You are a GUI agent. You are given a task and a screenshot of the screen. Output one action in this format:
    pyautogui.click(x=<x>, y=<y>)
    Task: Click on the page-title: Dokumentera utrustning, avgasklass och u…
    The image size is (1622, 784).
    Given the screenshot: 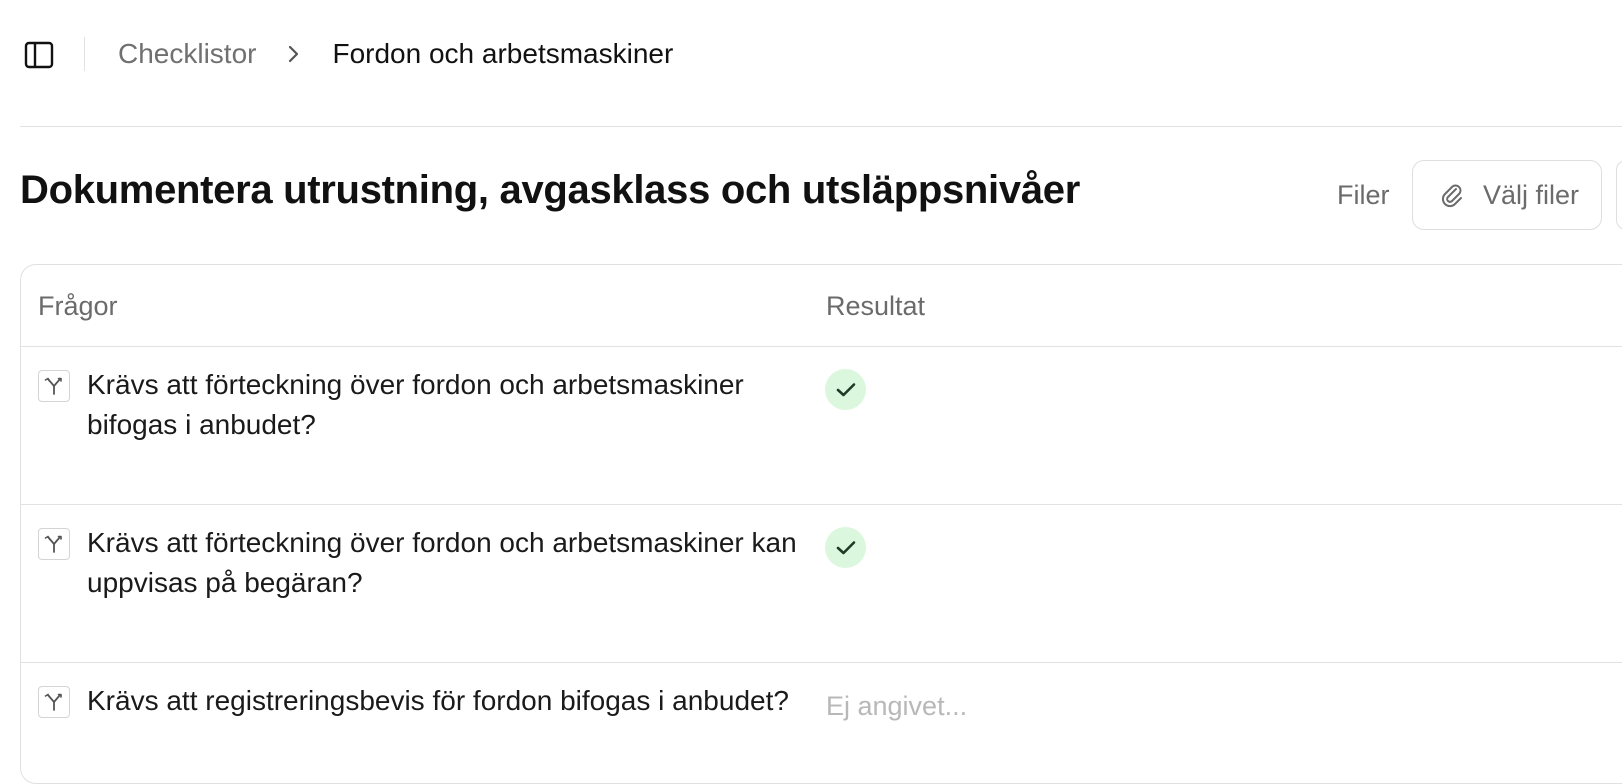 What is the action you would take?
    pyautogui.click(x=550, y=190)
    